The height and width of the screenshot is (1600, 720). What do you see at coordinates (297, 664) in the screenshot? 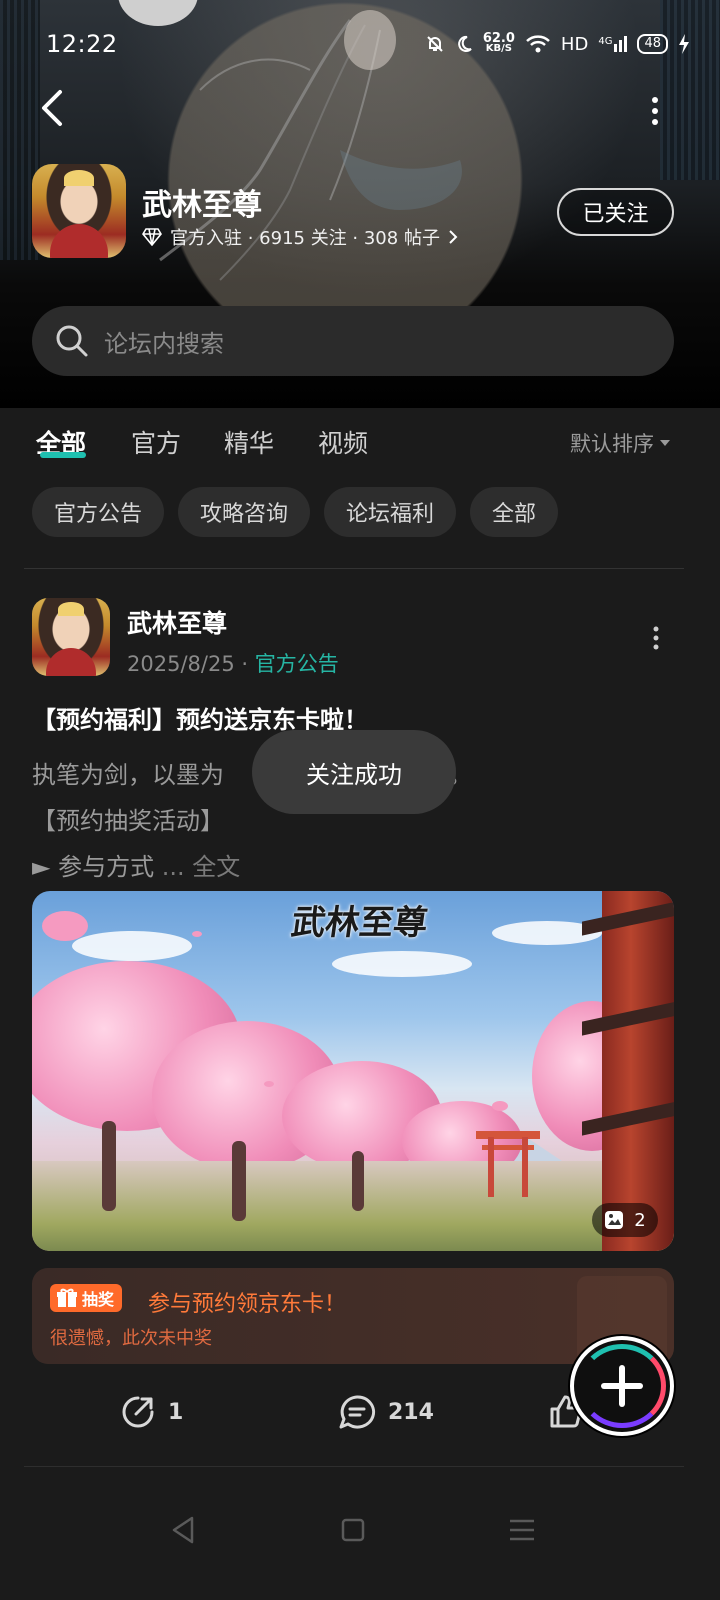
I see `post-category: 官方公告` at bounding box center [297, 664].